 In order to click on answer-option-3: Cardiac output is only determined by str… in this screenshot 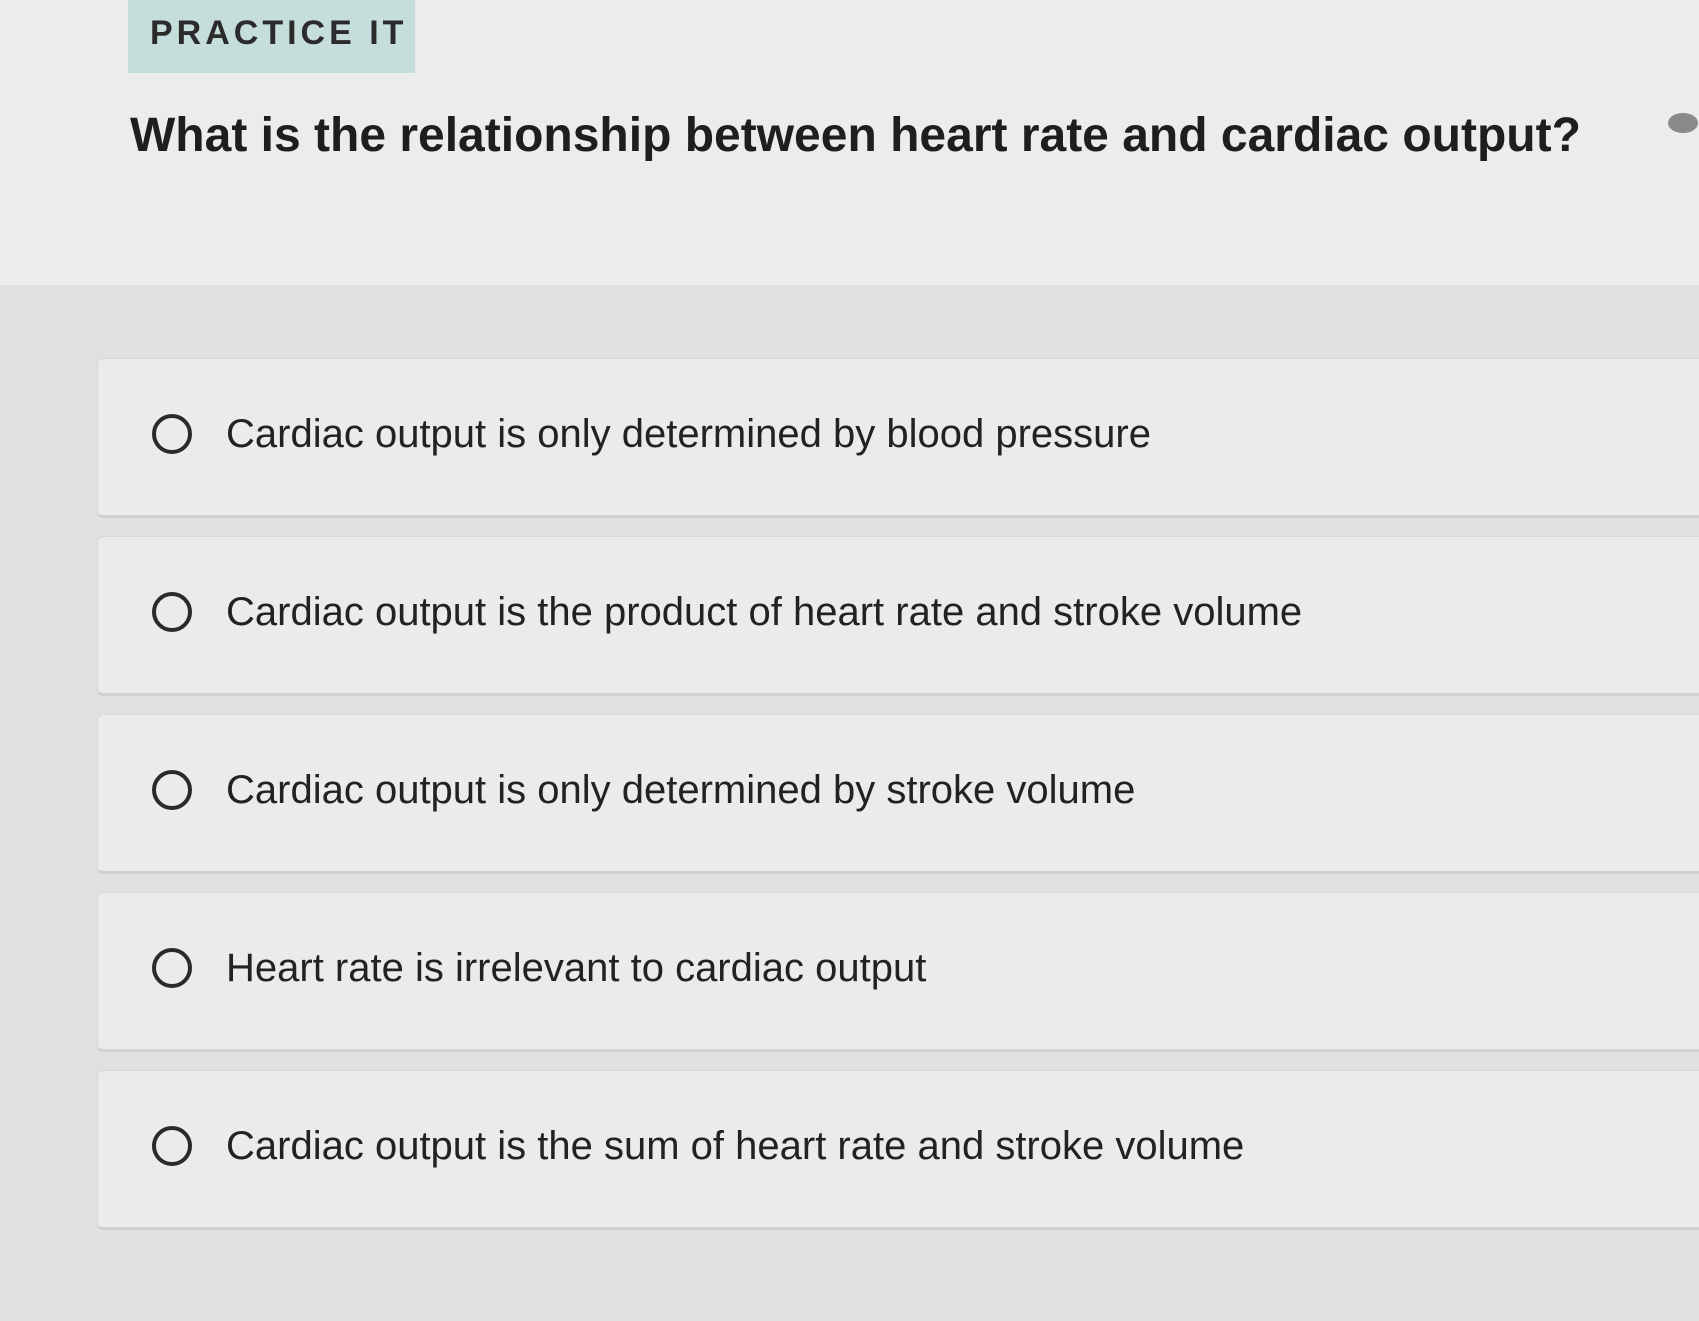, I will do `click(898, 794)`.